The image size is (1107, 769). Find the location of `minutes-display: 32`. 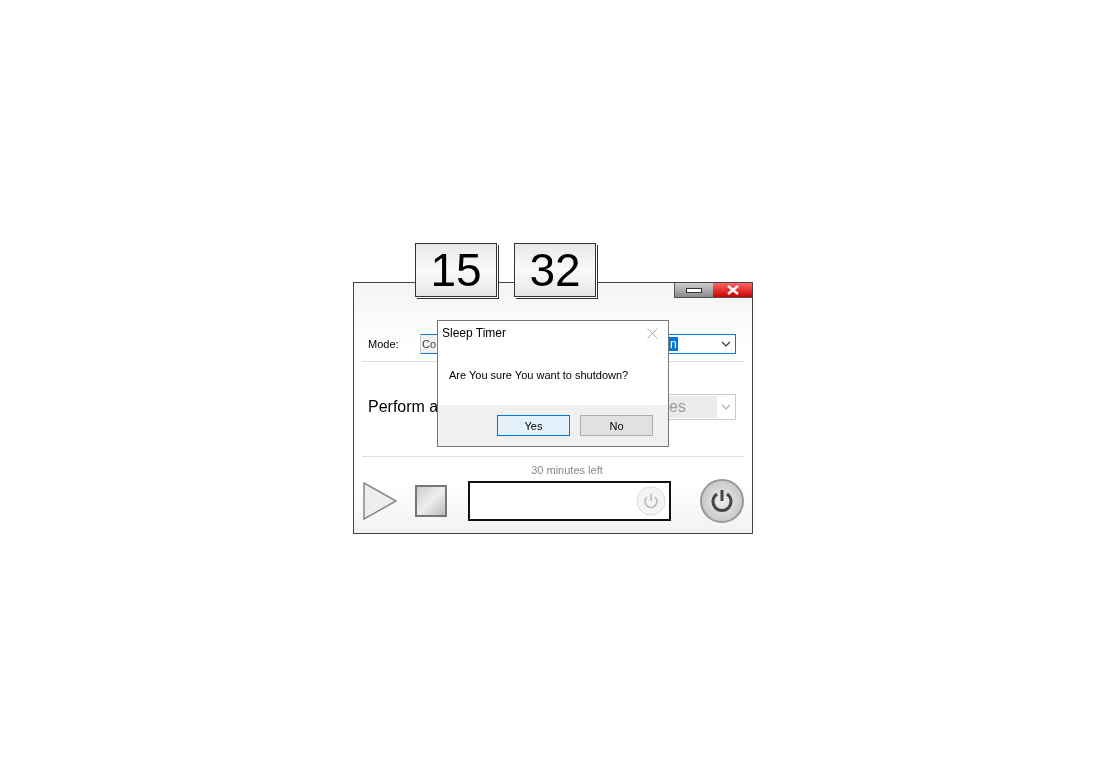

minutes-display: 32 is located at coordinates (555, 270).